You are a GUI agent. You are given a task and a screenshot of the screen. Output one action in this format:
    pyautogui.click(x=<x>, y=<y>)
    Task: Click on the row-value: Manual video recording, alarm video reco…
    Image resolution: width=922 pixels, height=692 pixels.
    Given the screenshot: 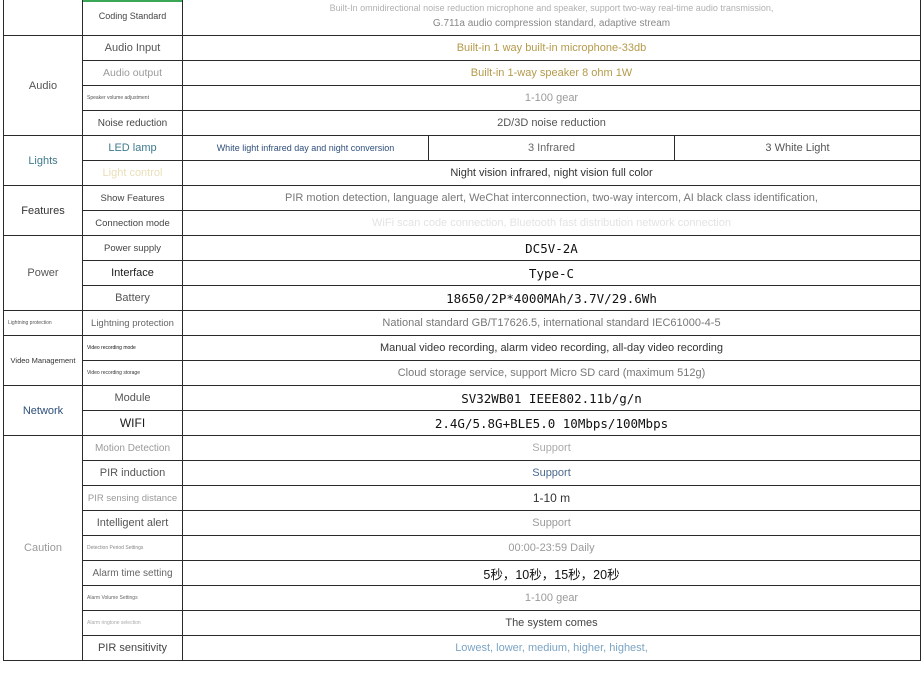 What is the action you would take?
    pyautogui.click(x=551, y=348)
    